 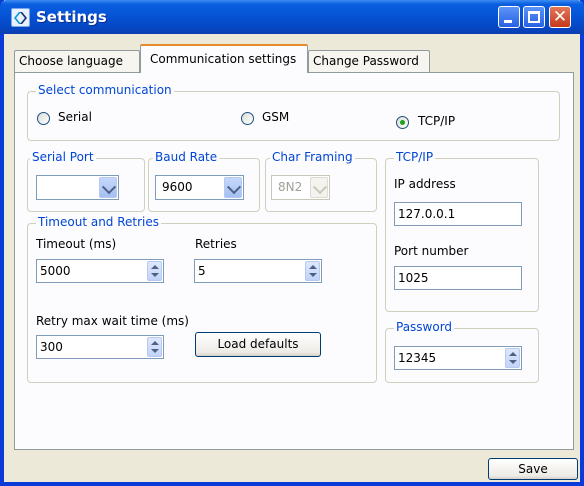 I want to click on baud-rate-legend: Baud Rate, so click(x=186, y=157).